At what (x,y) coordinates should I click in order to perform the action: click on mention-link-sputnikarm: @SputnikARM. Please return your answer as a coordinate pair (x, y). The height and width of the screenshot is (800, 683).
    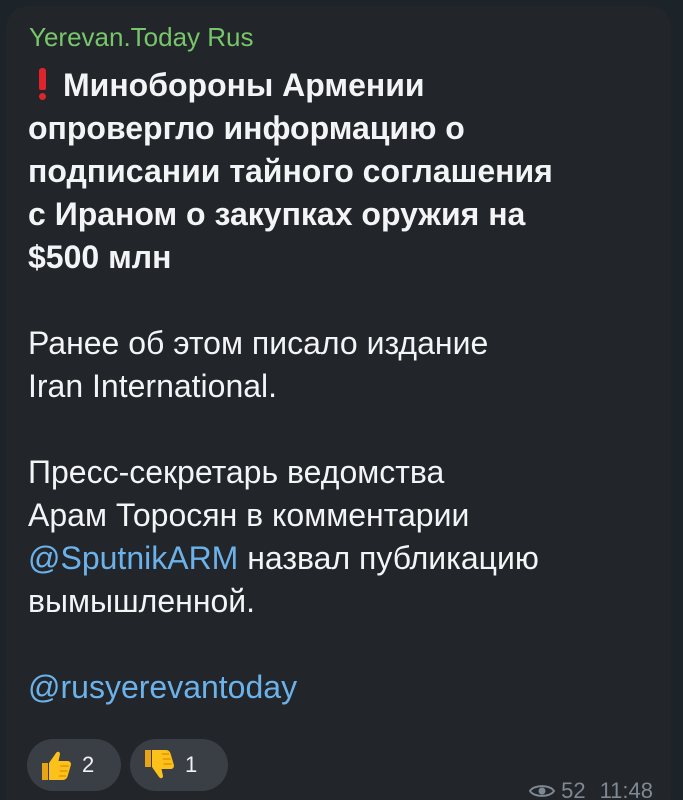
    Looking at the image, I should click on (133, 558).